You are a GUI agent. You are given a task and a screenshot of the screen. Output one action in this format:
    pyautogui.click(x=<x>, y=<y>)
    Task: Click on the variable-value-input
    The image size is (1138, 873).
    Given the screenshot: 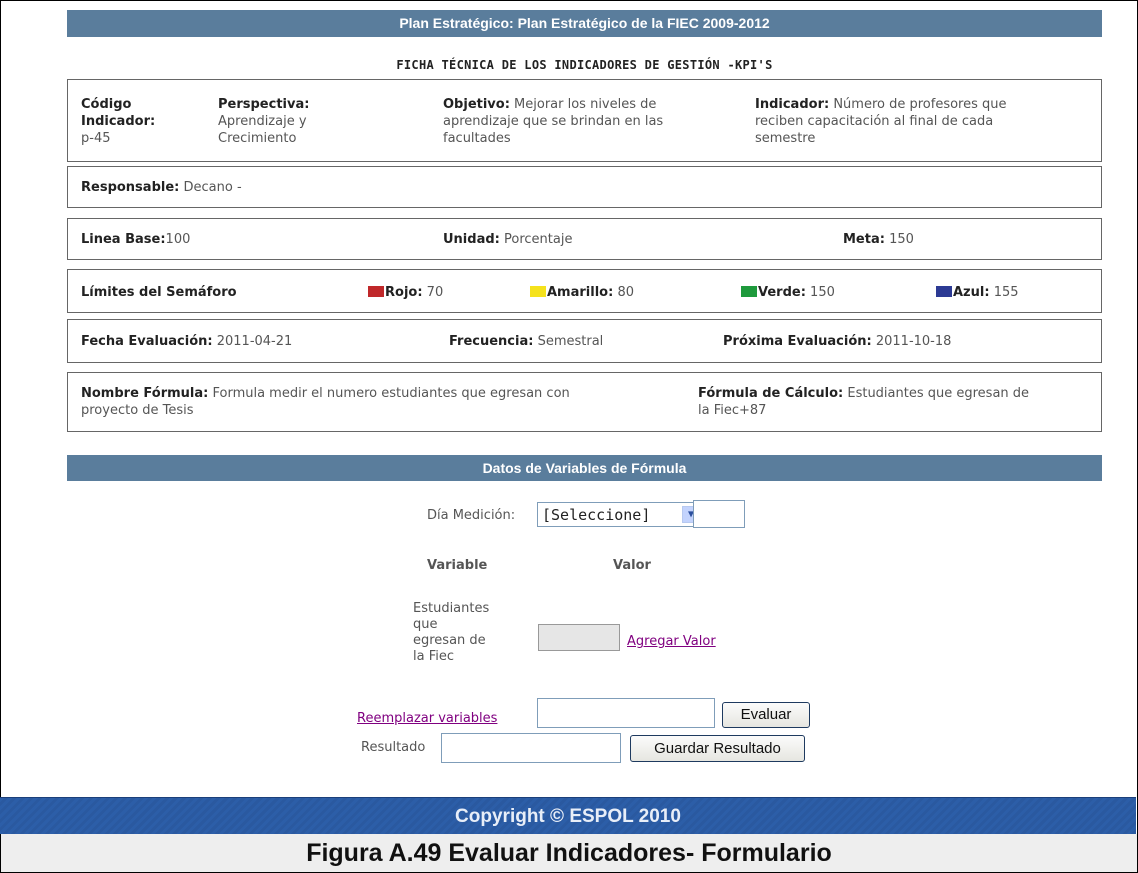 What is the action you would take?
    pyautogui.click(x=579, y=637)
    